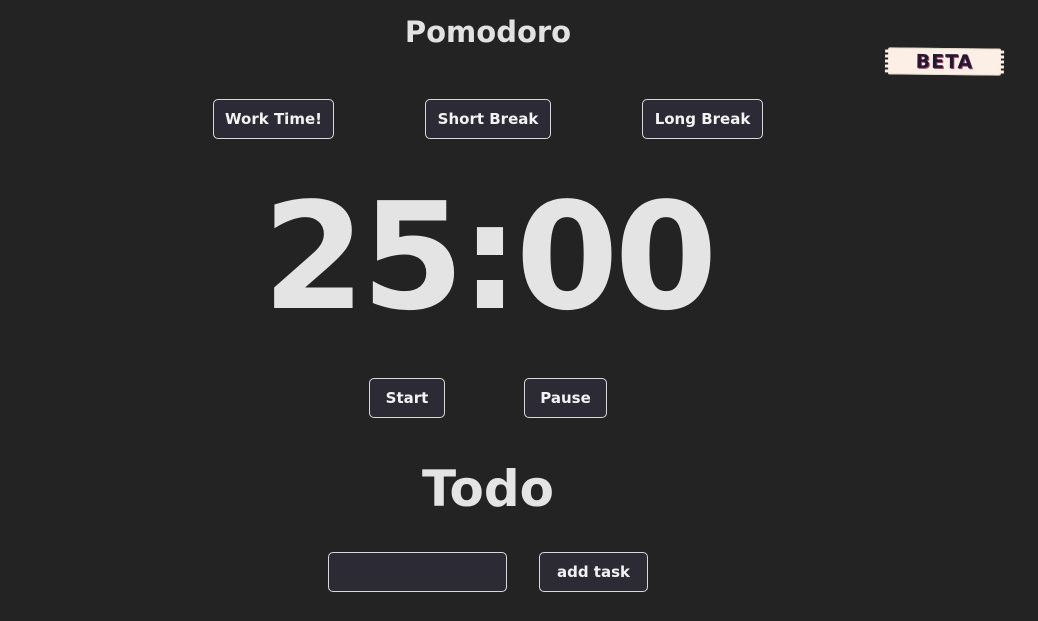  I want to click on pause-button: Pause, so click(565, 398).